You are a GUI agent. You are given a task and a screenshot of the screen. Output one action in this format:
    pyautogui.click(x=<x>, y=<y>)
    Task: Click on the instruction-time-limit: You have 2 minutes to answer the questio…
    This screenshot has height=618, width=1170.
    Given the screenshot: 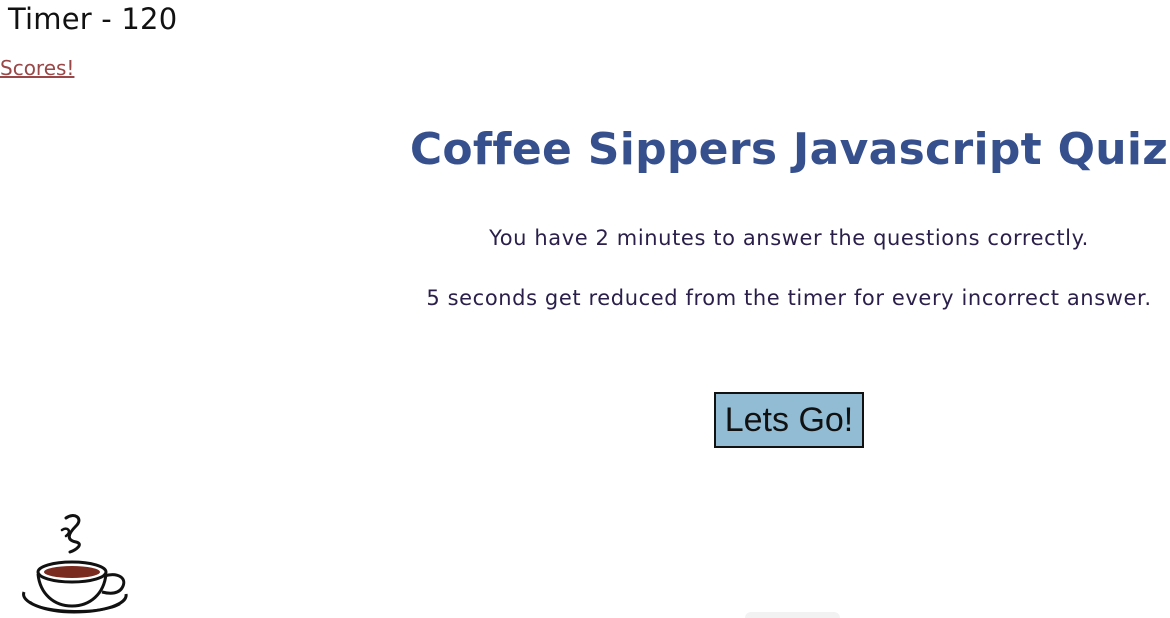 What is the action you would take?
    pyautogui.click(x=789, y=238)
    